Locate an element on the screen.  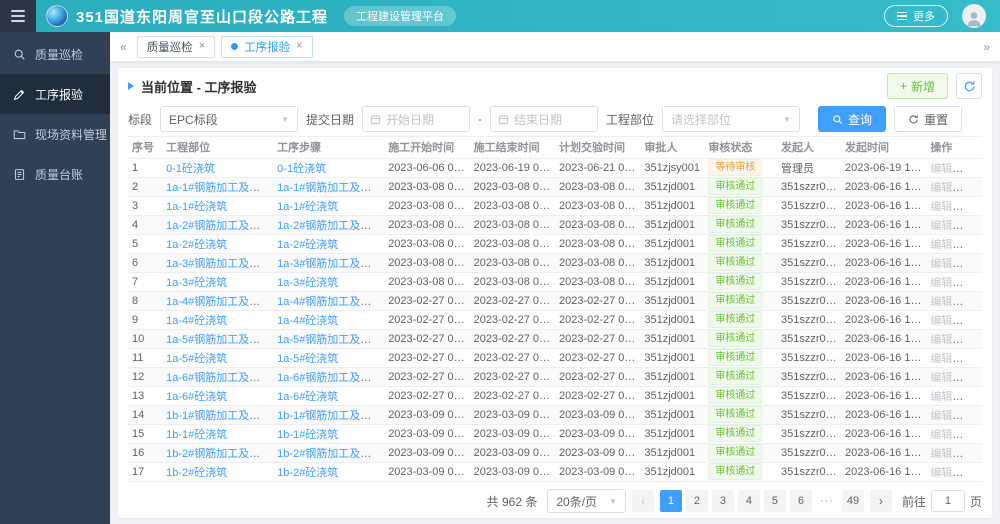
sidebar-item-quality-inspection: 质量巡检 is located at coordinates (55, 54).